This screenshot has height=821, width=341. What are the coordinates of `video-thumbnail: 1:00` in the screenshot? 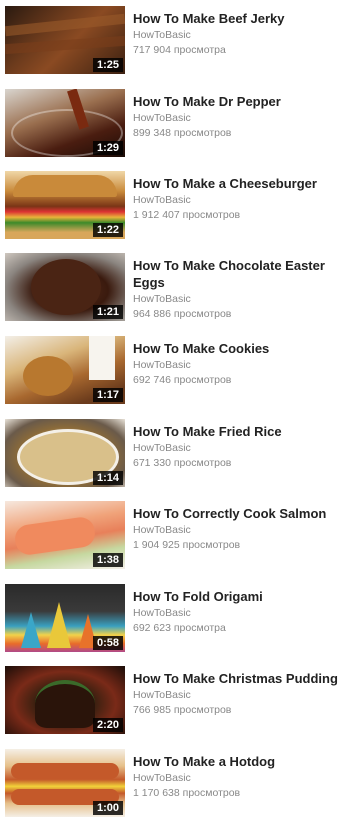 It's located at (65, 783).